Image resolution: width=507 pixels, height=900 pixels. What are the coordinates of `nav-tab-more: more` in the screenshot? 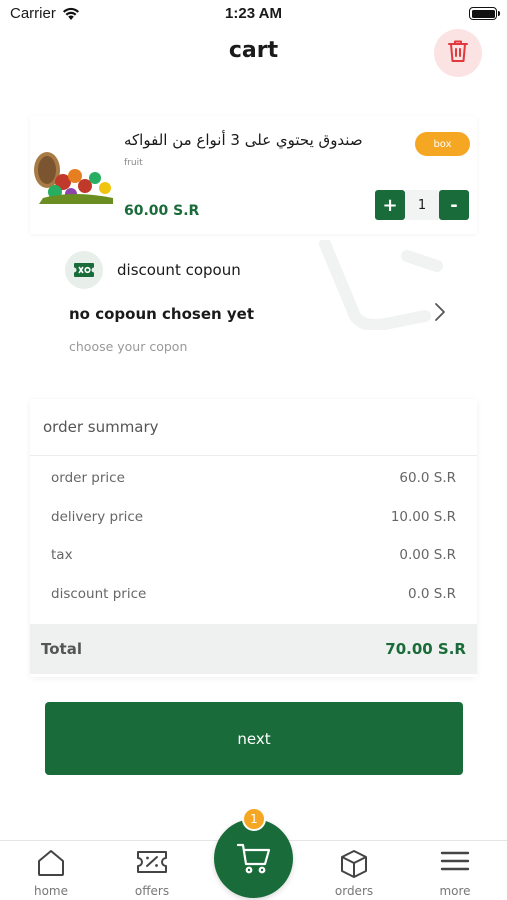 It's located at (455, 870).